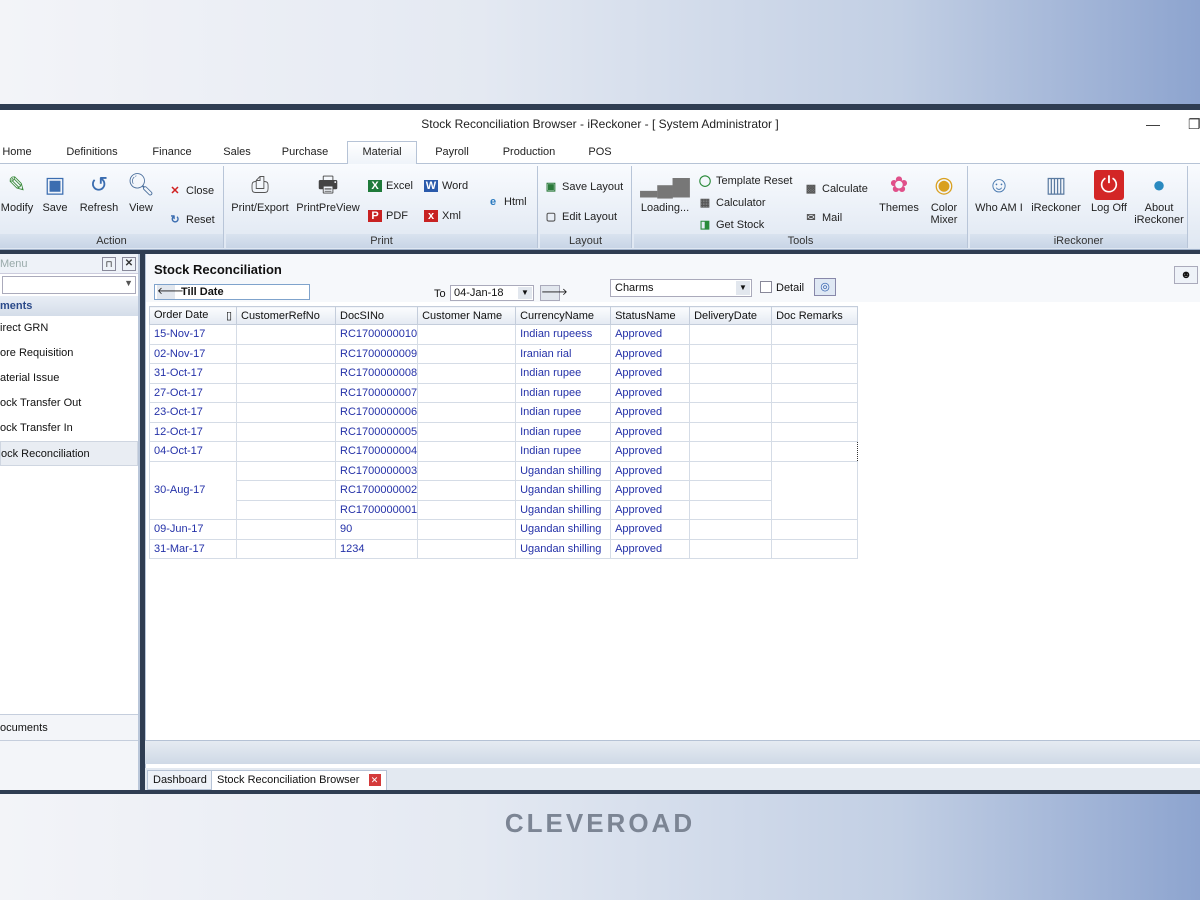 The image size is (1200, 900). What do you see at coordinates (504, 509) in the screenshot?
I see `table-row: RC1700000001 Ugandan shilling Approved` at bounding box center [504, 509].